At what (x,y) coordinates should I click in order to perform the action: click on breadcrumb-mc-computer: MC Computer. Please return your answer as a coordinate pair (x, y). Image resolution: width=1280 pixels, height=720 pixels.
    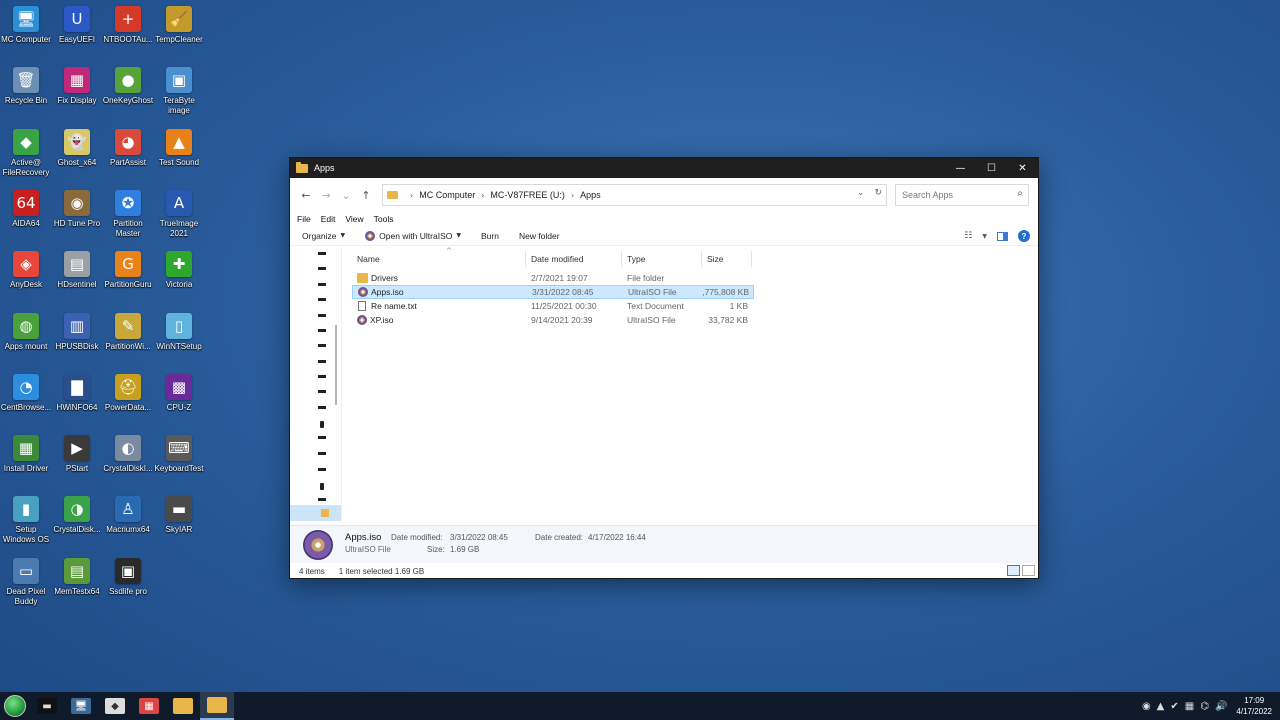
    Looking at the image, I should click on (447, 195).